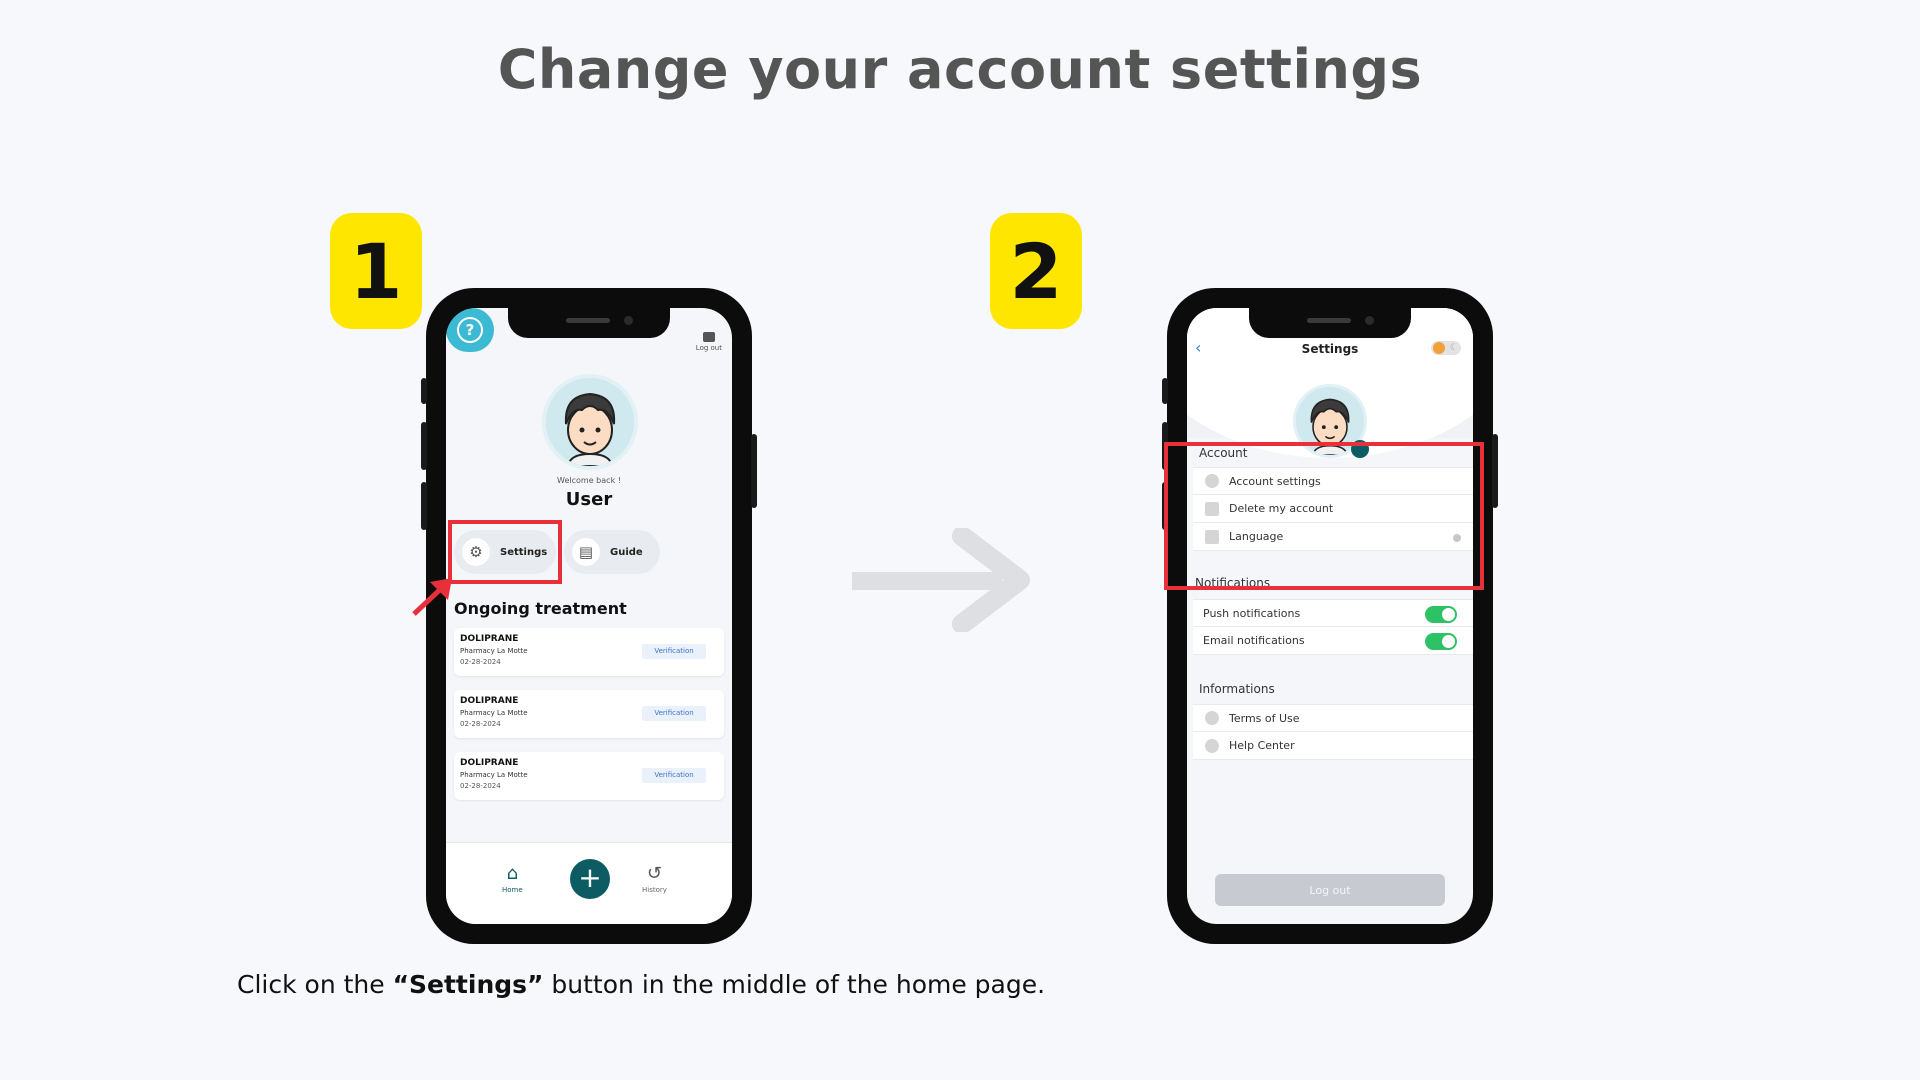 The width and height of the screenshot is (1920, 1080). What do you see at coordinates (626, 552) in the screenshot?
I see `guide-label: Guide` at bounding box center [626, 552].